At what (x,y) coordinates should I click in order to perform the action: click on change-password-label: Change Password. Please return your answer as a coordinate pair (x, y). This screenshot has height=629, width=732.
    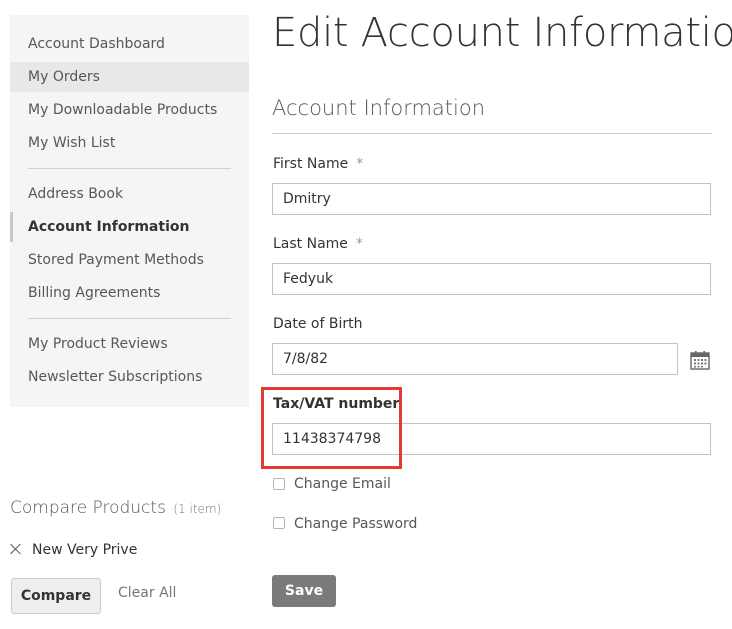
    Looking at the image, I should click on (355, 524).